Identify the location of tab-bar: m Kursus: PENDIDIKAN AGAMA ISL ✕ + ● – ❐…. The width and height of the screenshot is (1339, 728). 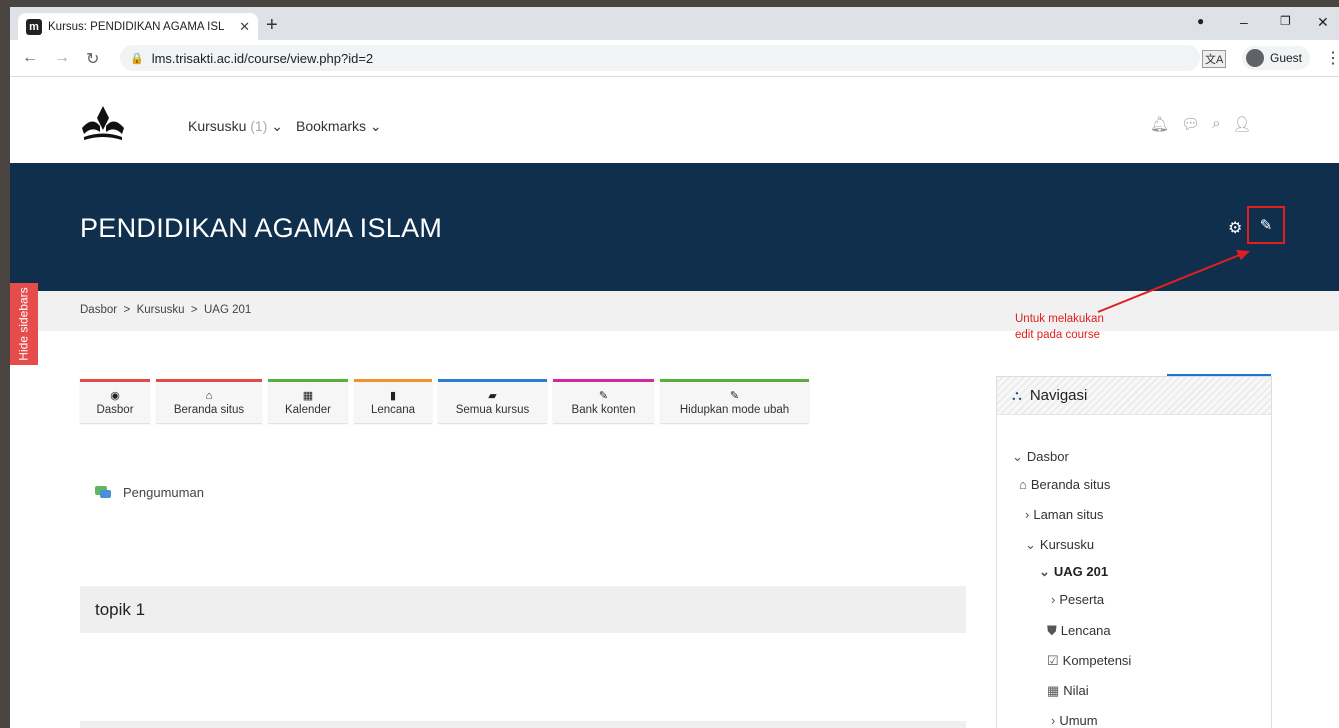
(674, 23).